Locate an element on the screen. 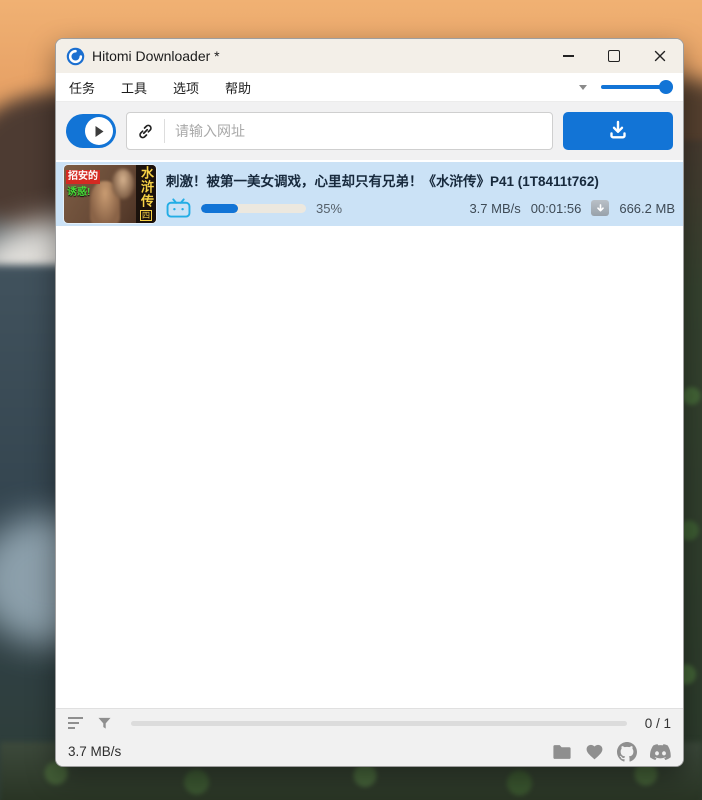  chevron-down-icon is located at coordinates (583, 87).